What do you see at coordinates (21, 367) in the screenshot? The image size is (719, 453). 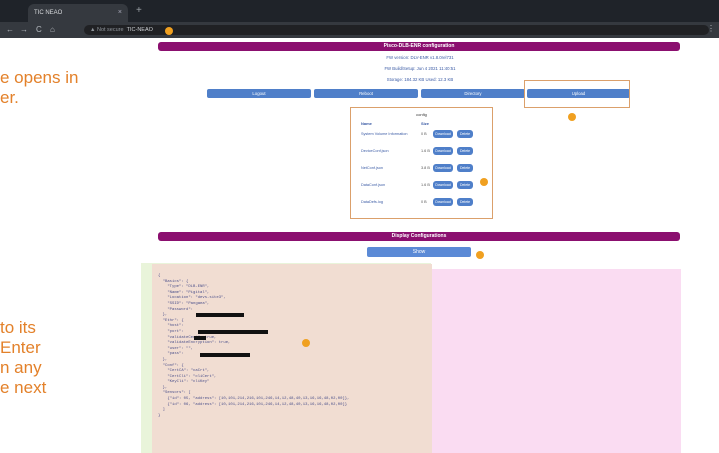 I see `slide-text-line: n any` at bounding box center [21, 367].